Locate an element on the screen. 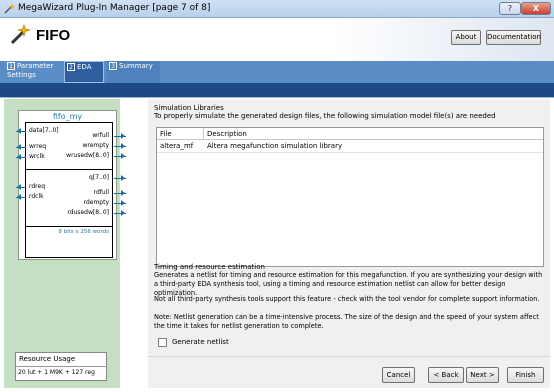 Image resolution: width=554 pixels, height=392 pixels. column-header-file: File is located at coordinates (166, 134).